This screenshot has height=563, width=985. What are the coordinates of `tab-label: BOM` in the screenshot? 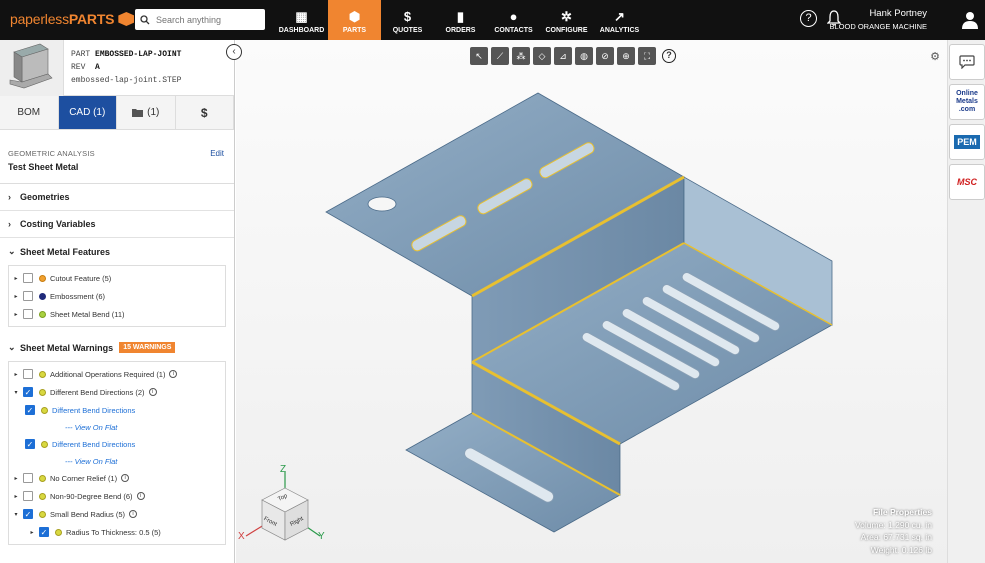 It's located at (29, 112).